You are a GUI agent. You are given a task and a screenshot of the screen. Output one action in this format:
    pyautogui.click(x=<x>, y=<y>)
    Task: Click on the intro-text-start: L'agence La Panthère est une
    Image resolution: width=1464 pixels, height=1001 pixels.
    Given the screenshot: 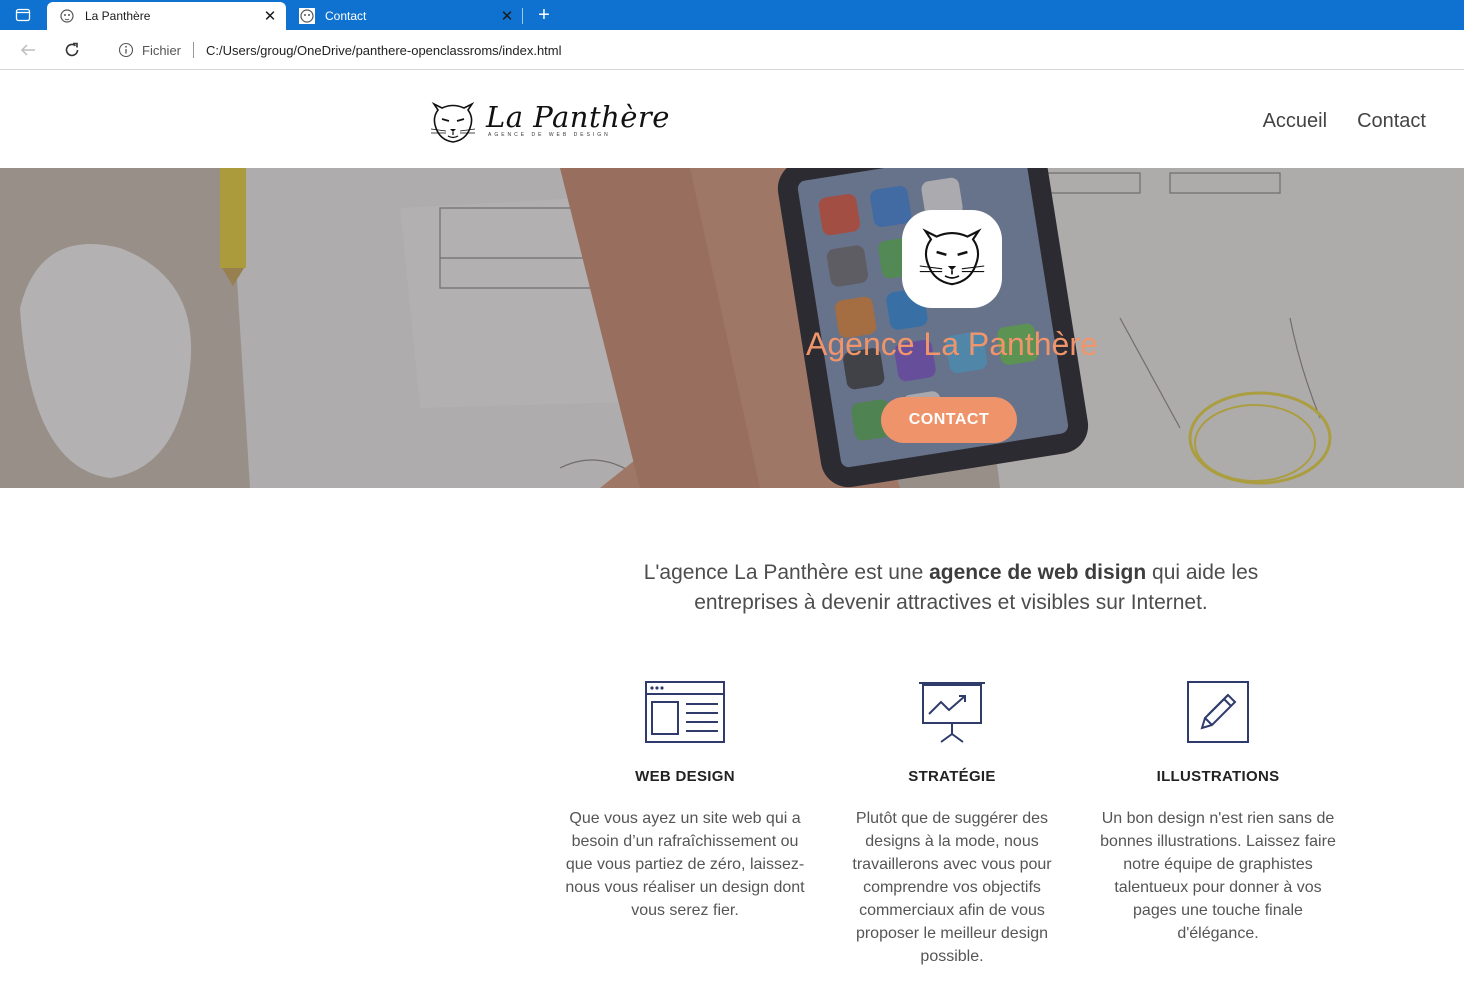 What is the action you would take?
    pyautogui.click(x=786, y=572)
    